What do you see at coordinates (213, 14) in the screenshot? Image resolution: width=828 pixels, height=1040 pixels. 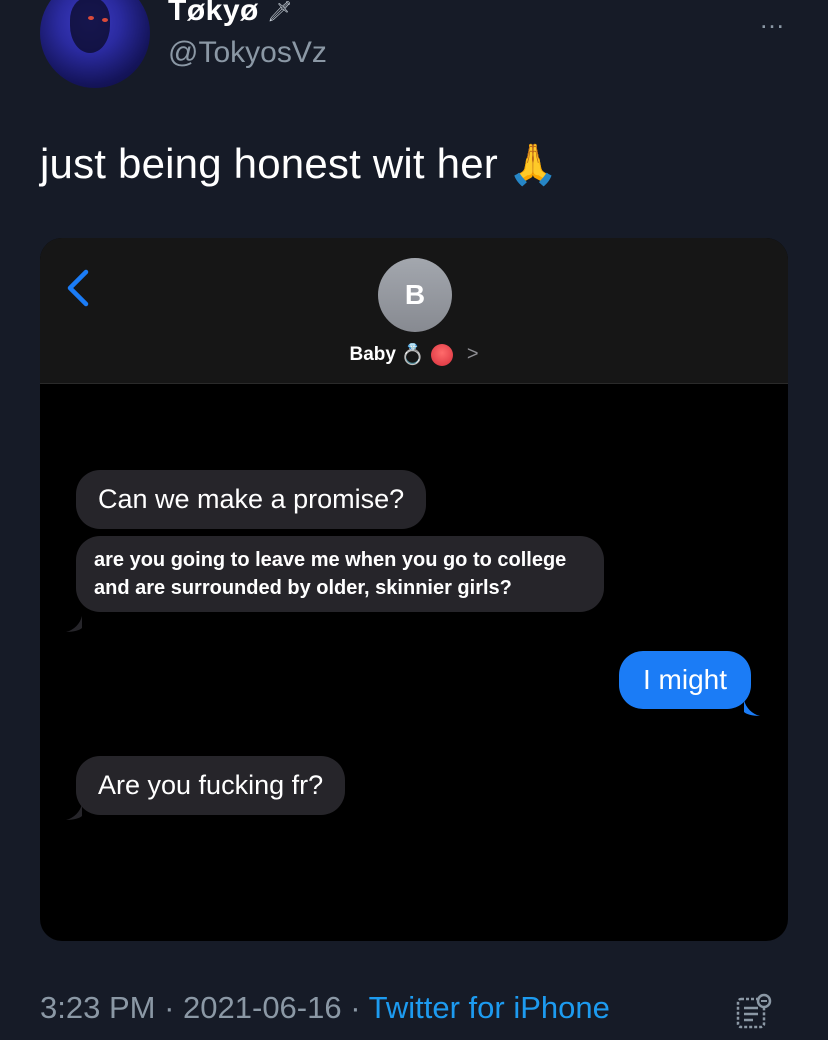 I see `author-display-name: Tøkyø` at bounding box center [213, 14].